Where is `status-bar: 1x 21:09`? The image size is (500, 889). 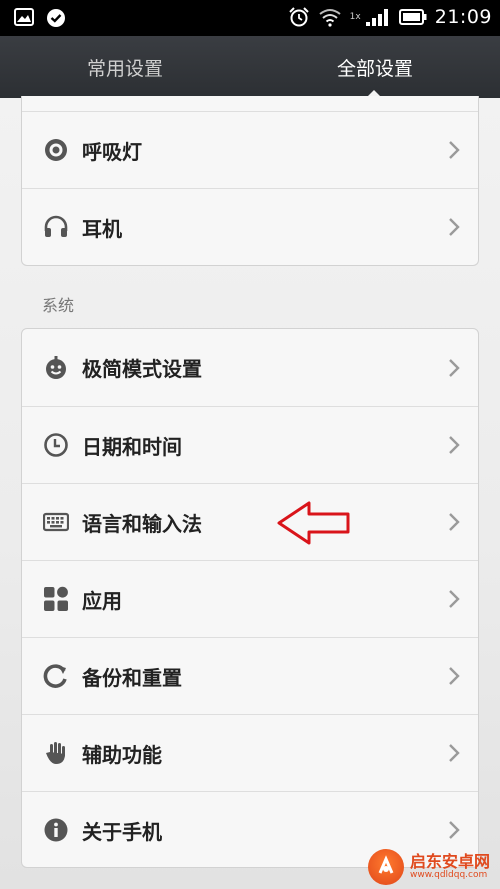
status-bar: 1x 21:09 is located at coordinates (250, 18).